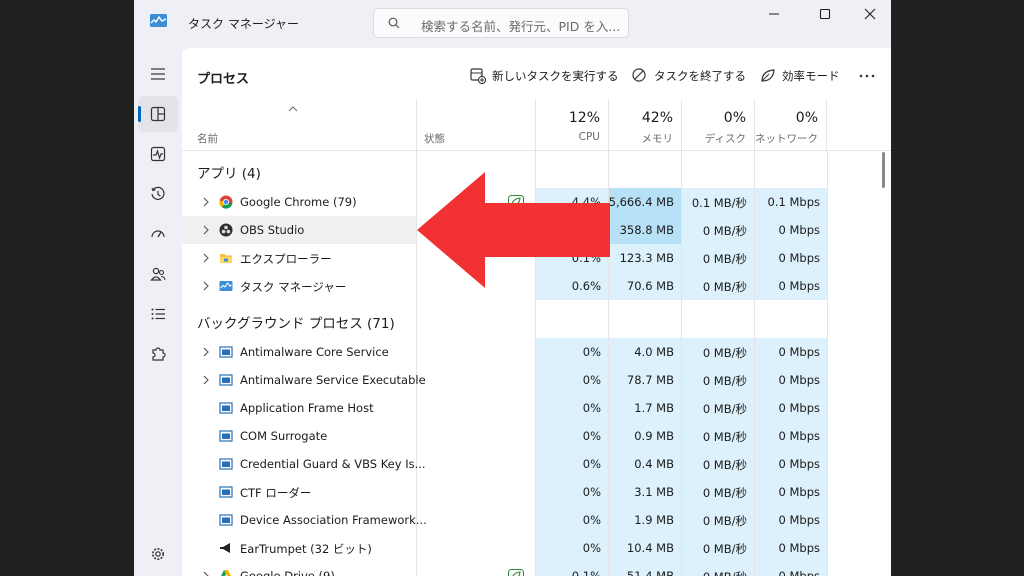  Describe the element at coordinates (645, 202) in the screenshot. I see `memory-cell: 5,666.4 MB` at that location.